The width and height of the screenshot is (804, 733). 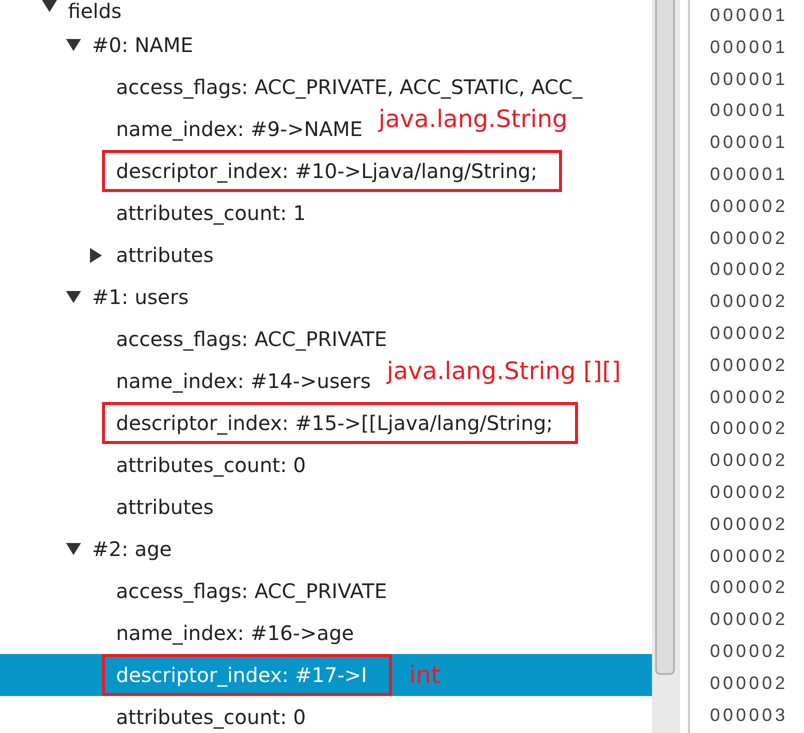 I want to click on annotation-note: int, so click(x=424, y=675).